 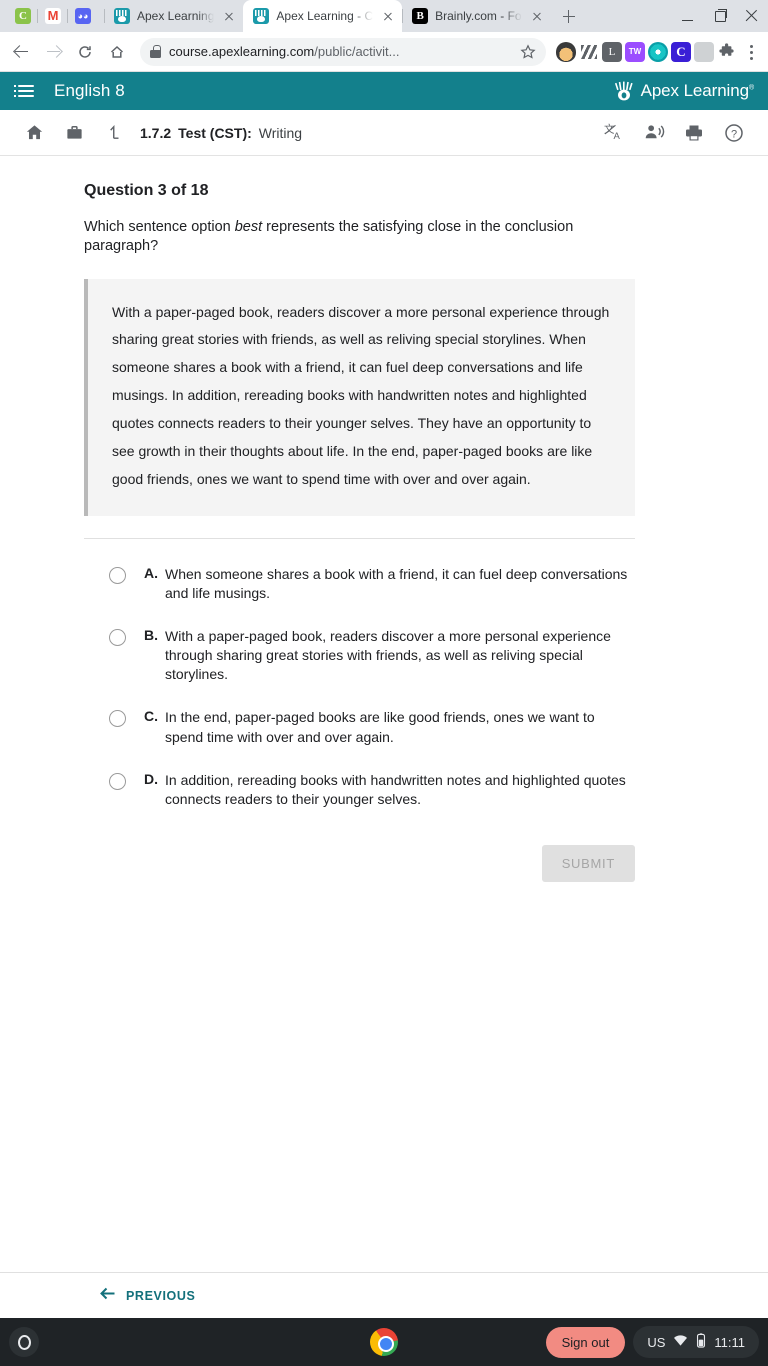 What do you see at coordinates (420, 16) in the screenshot?
I see `brainly-favicon: B` at bounding box center [420, 16].